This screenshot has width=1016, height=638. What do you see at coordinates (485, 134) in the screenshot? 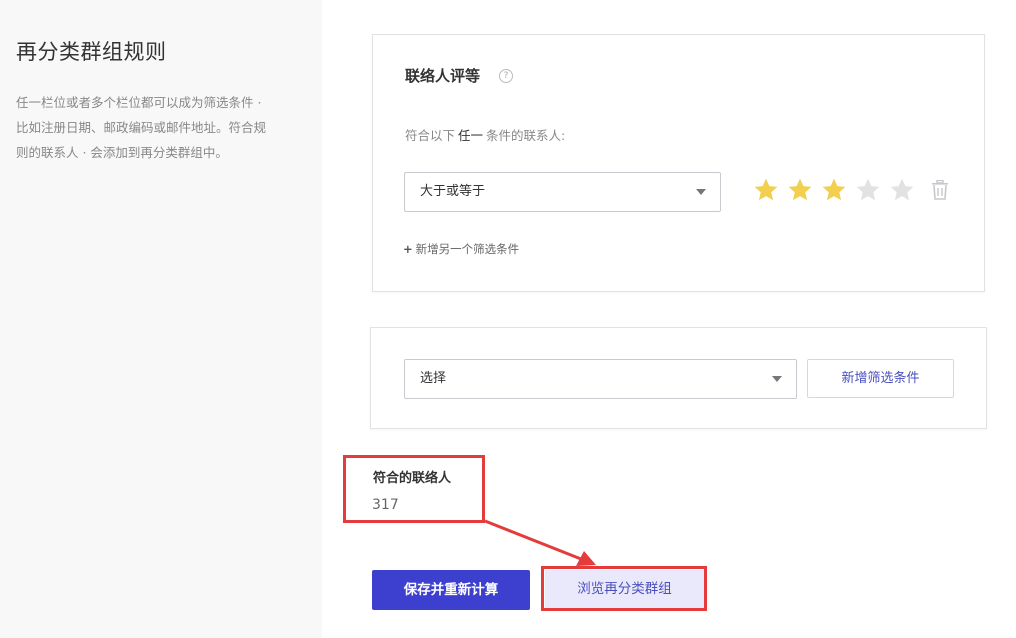
I see `match-condition-text: 符合以下 任一 条件的联系人:` at bounding box center [485, 134].